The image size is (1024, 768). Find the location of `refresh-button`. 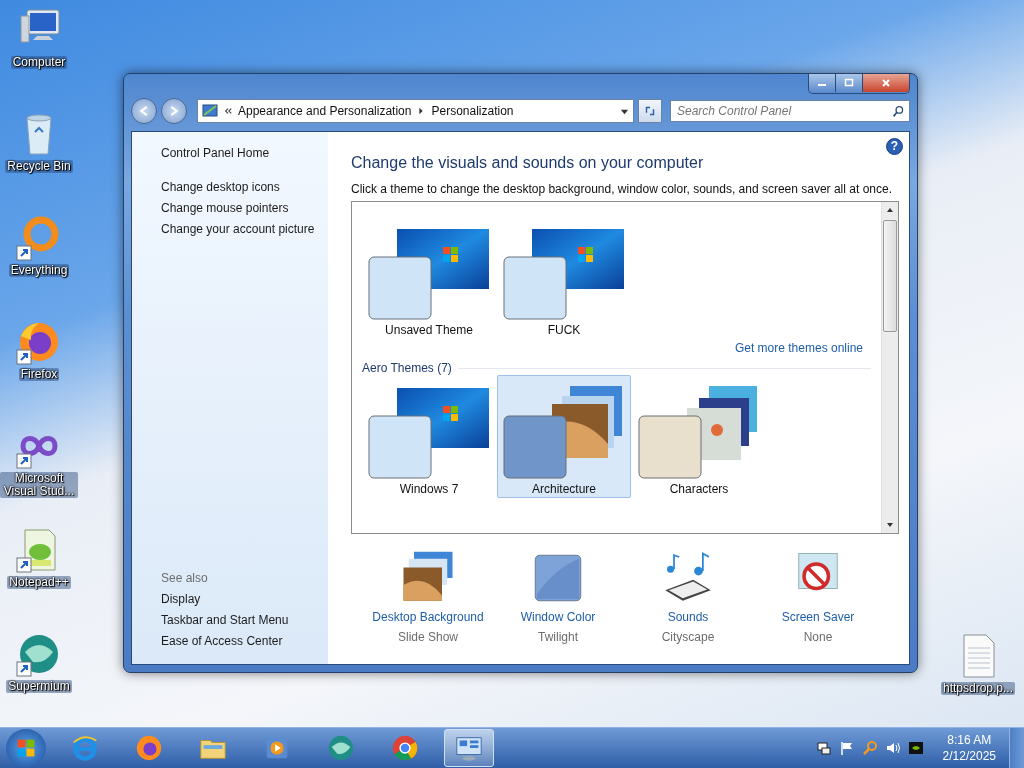

refresh-button is located at coordinates (650, 111).